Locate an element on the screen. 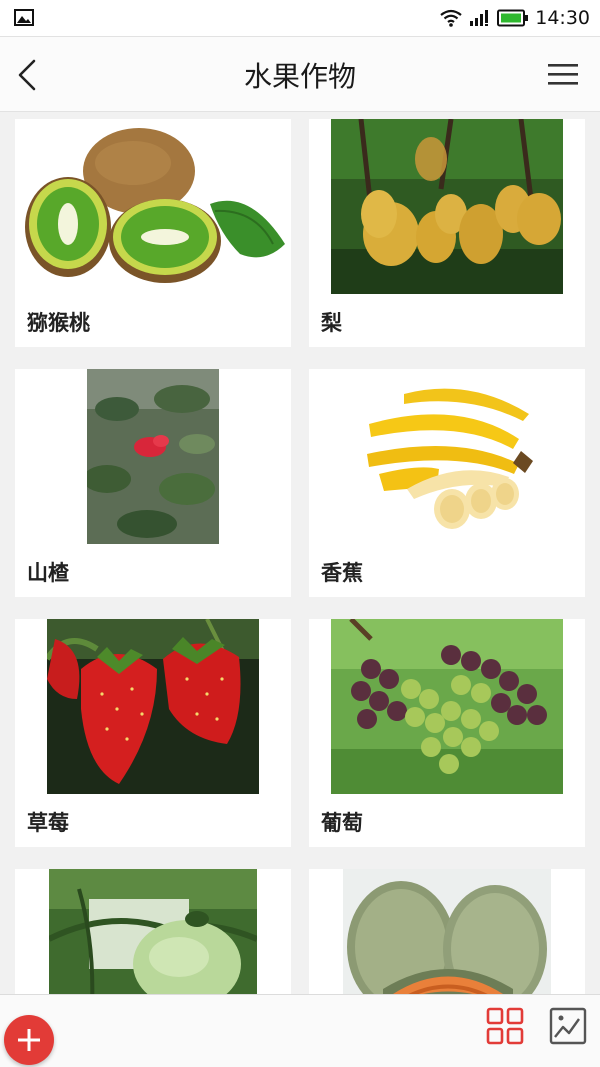  battery-icon is located at coordinates (513, 18).